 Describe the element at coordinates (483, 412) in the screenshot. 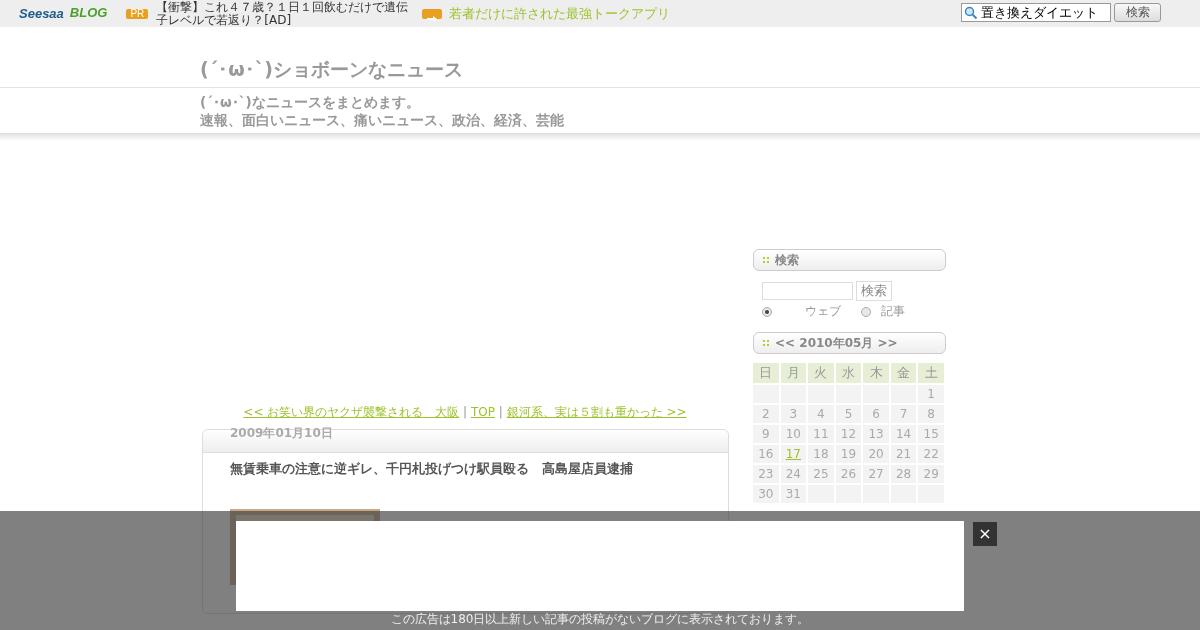

I see `top-link: TOP` at that location.